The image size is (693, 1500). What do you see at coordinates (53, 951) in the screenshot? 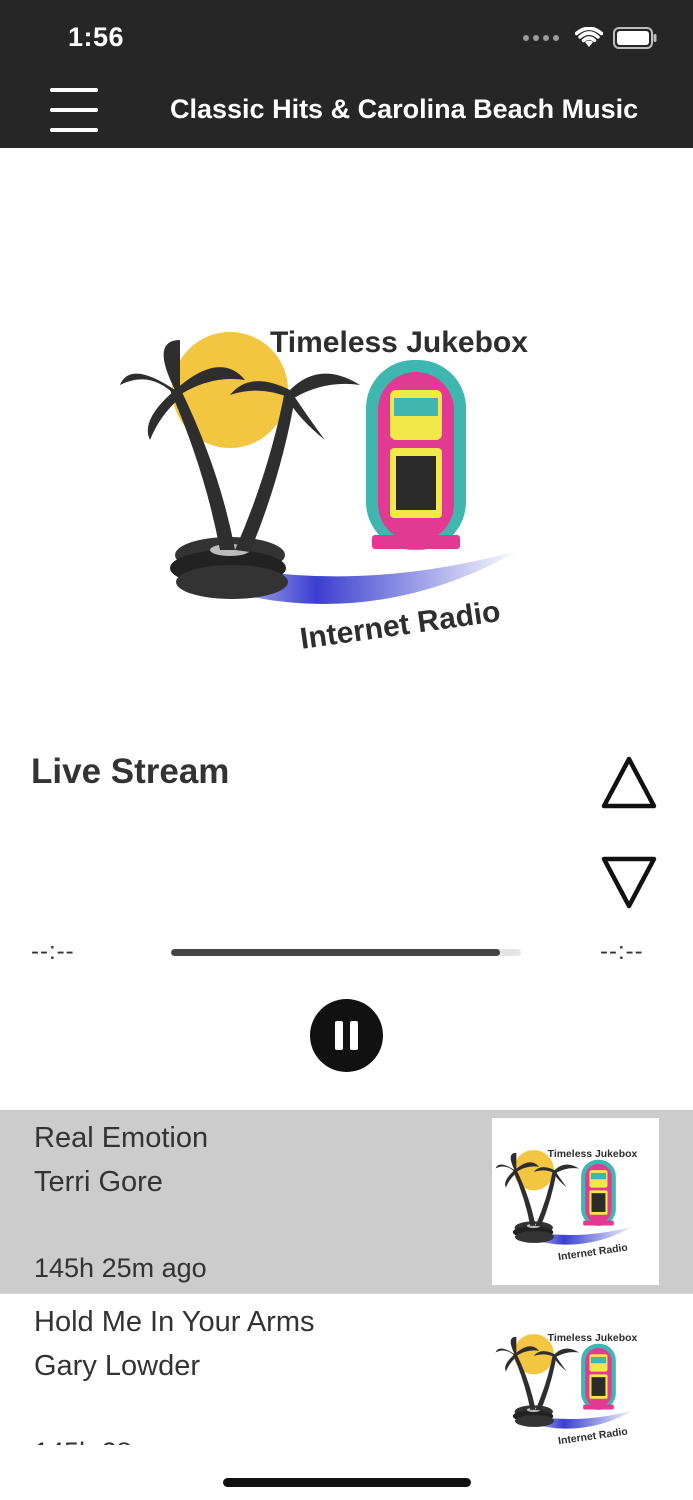
I see `elapsed-time: --:--` at bounding box center [53, 951].